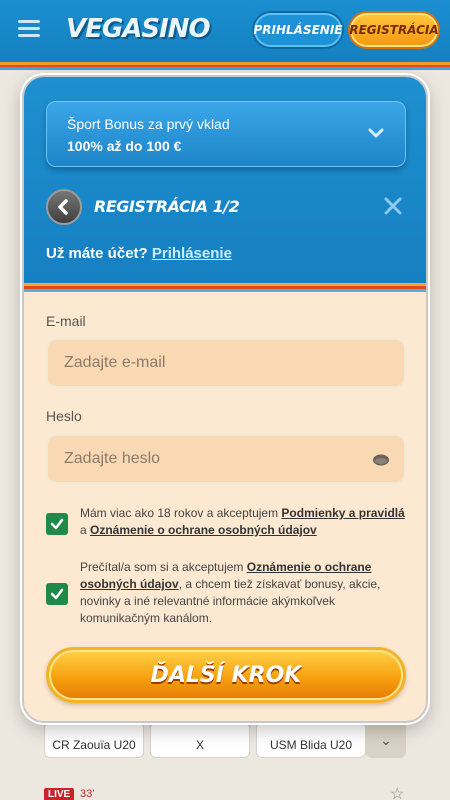 The width and height of the screenshot is (450, 800). What do you see at coordinates (192, 253) in the screenshot?
I see `login-link: Prihlásenie` at bounding box center [192, 253].